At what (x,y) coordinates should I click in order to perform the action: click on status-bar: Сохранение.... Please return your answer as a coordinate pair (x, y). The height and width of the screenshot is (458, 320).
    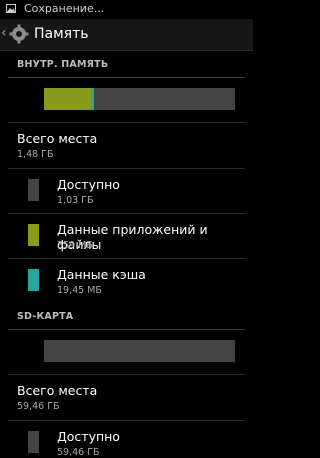
    Looking at the image, I should click on (126, 9).